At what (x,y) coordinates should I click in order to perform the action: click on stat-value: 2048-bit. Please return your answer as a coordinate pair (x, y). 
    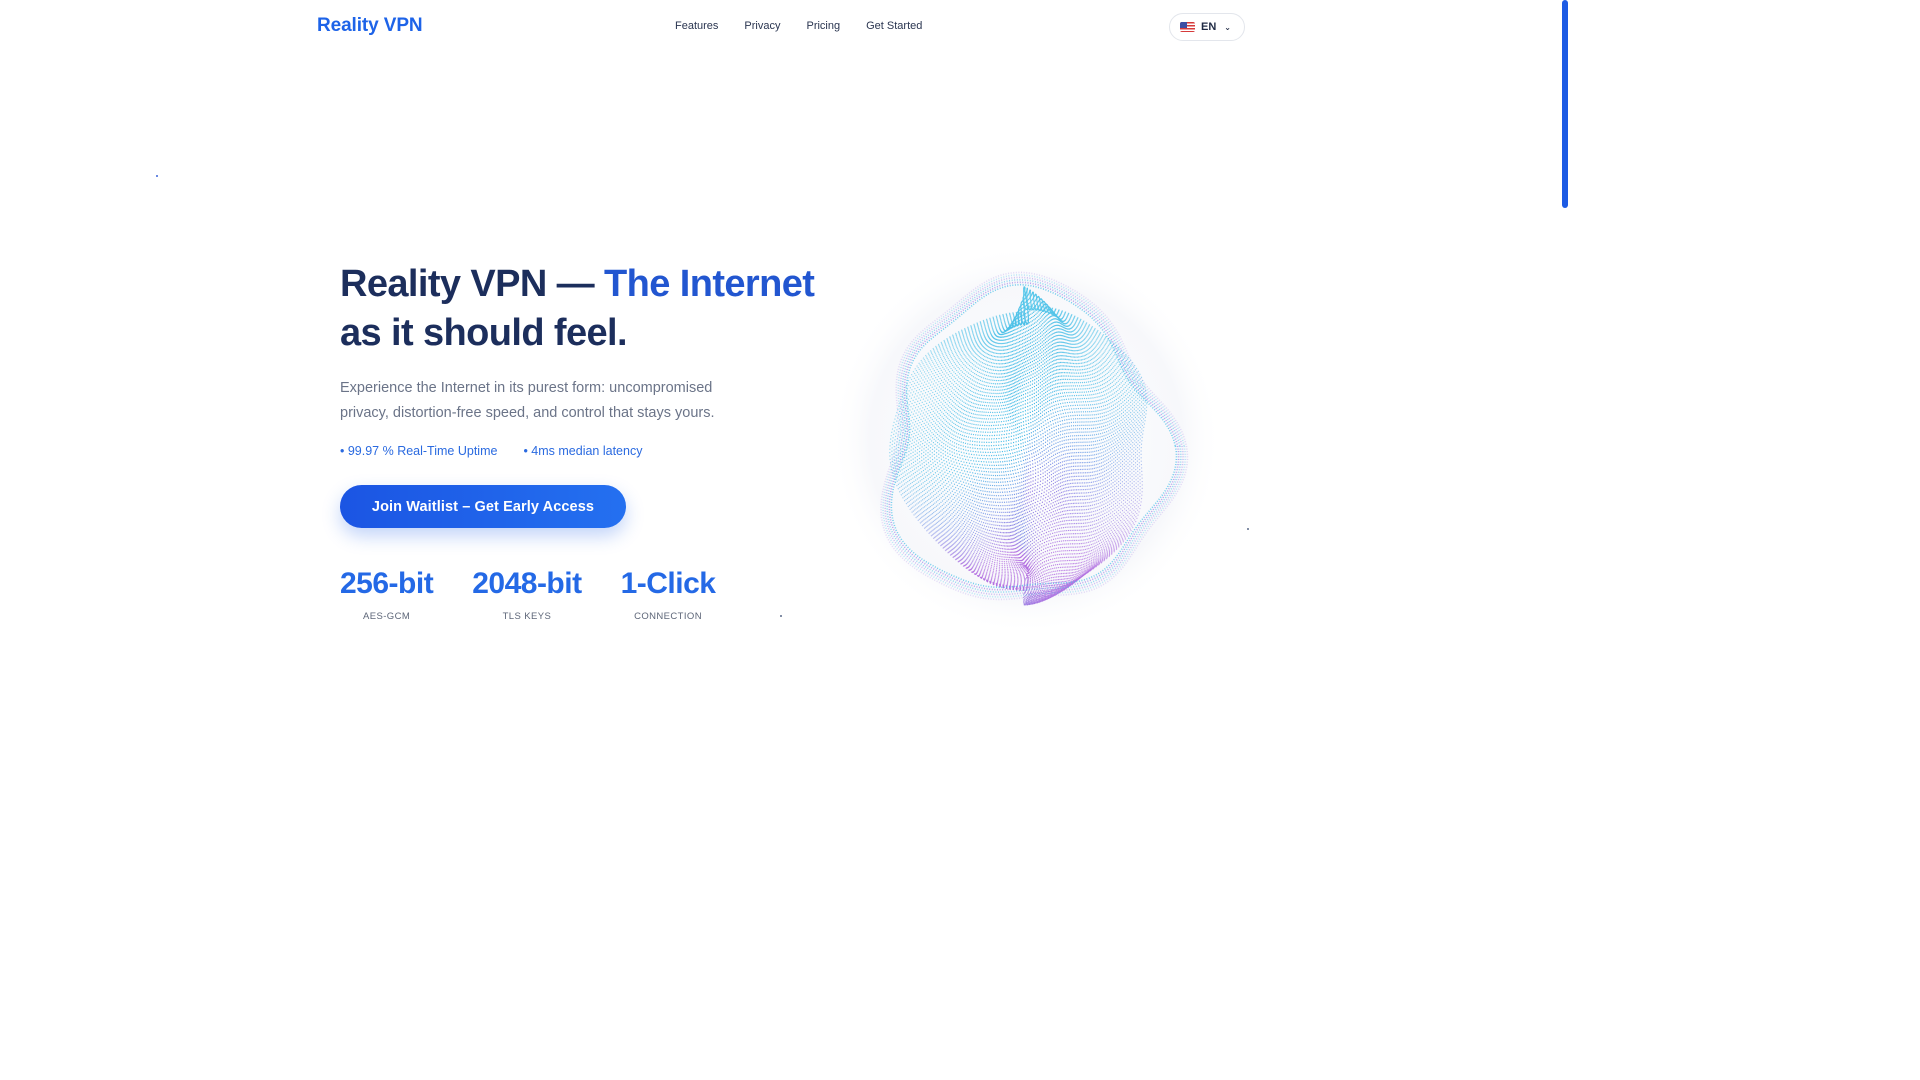
    Looking at the image, I should click on (527, 583).